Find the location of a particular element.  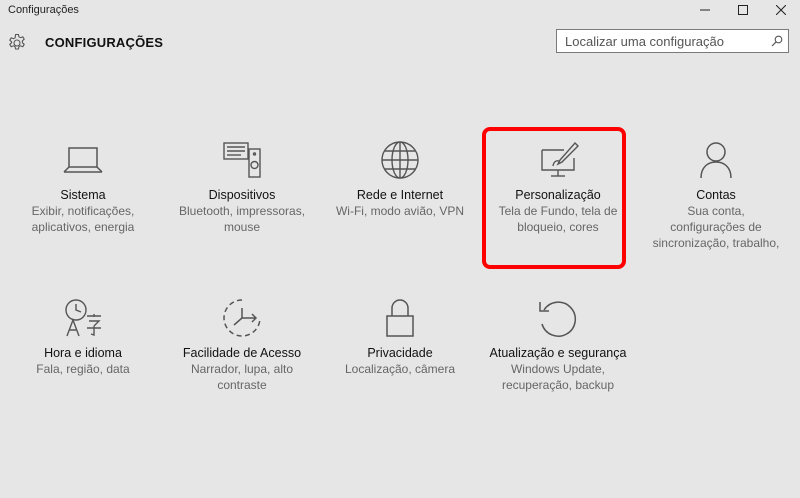

tile-desc: configurações de is located at coordinates (716, 227).